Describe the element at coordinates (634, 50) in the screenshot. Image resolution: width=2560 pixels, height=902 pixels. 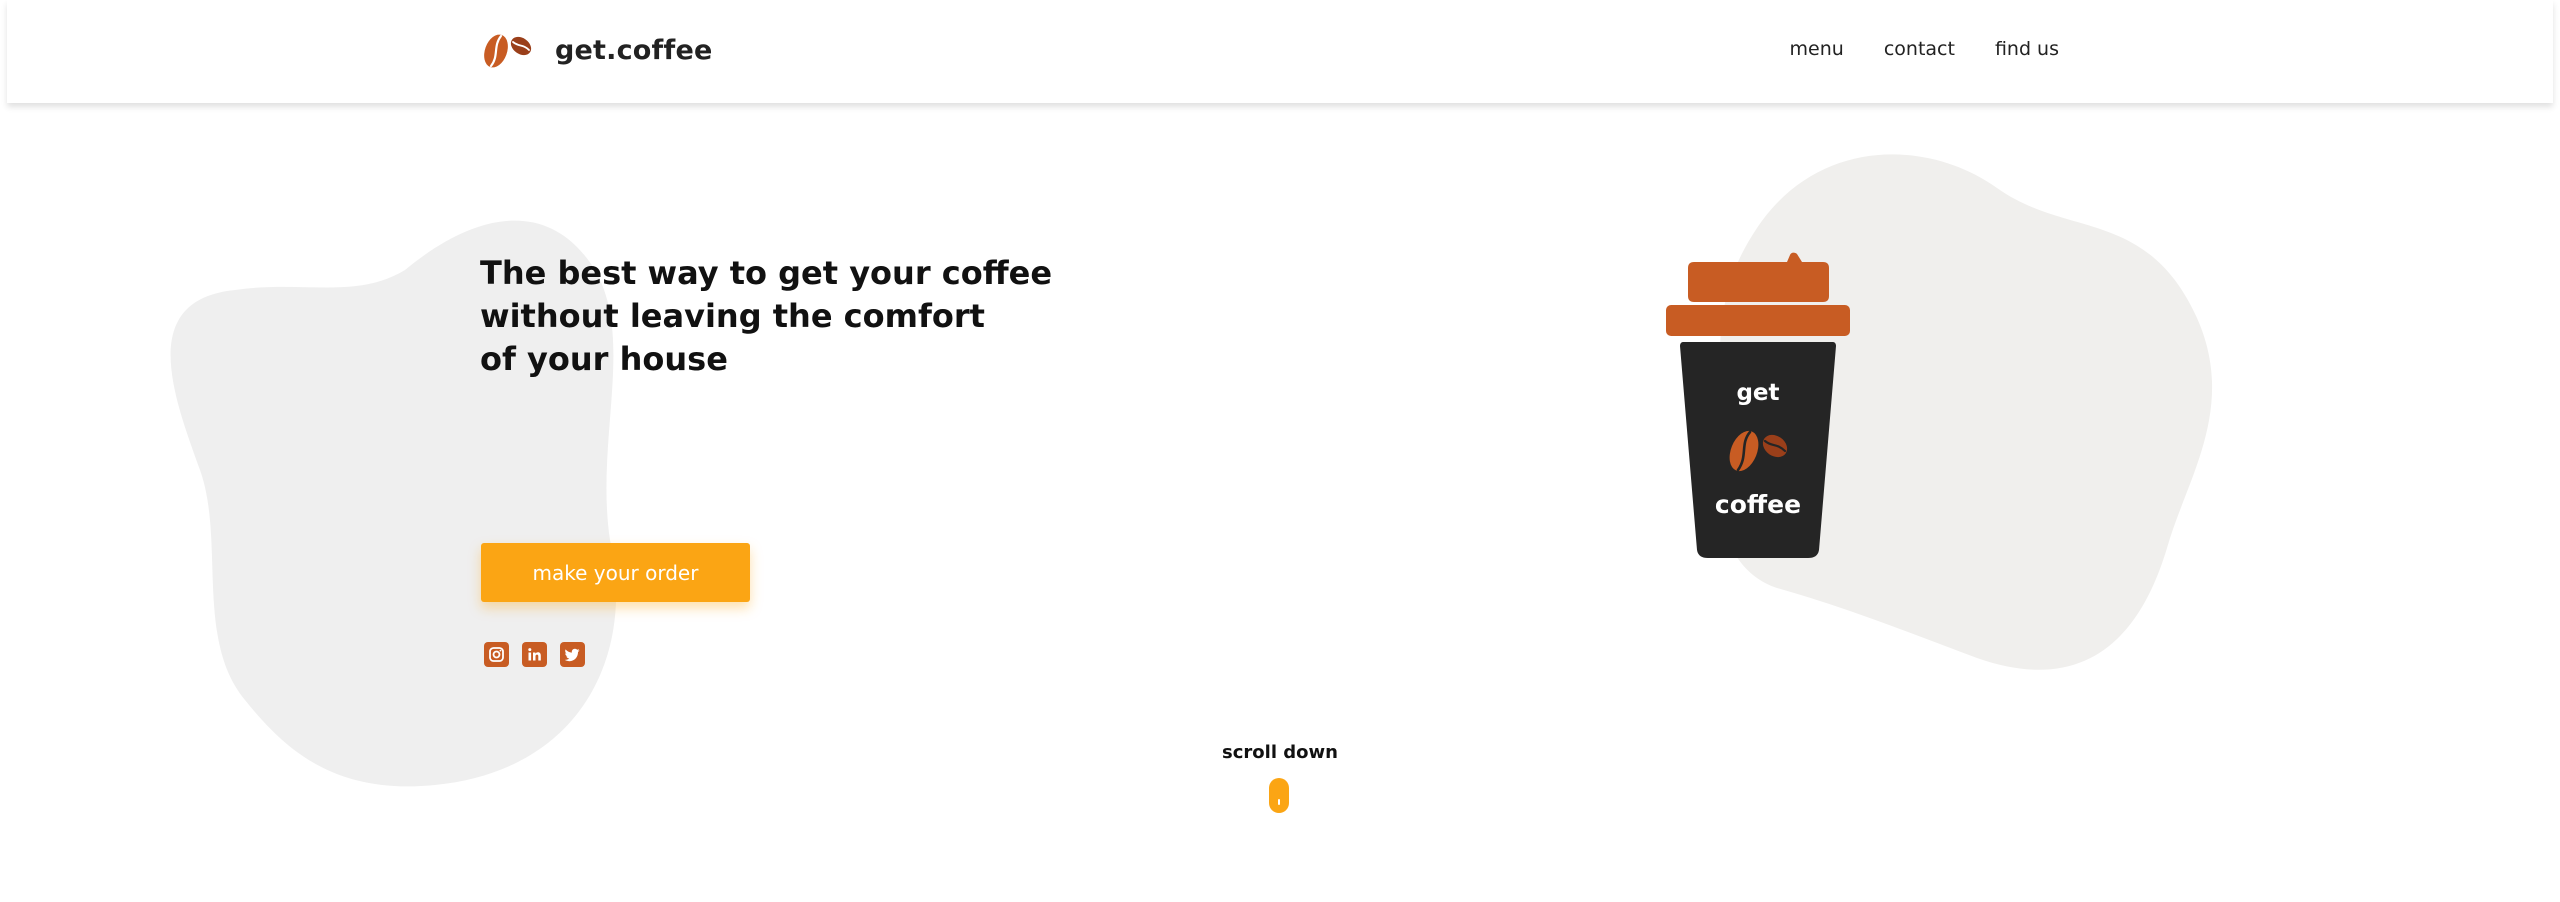
I see `logo-text: get.coffee` at that location.